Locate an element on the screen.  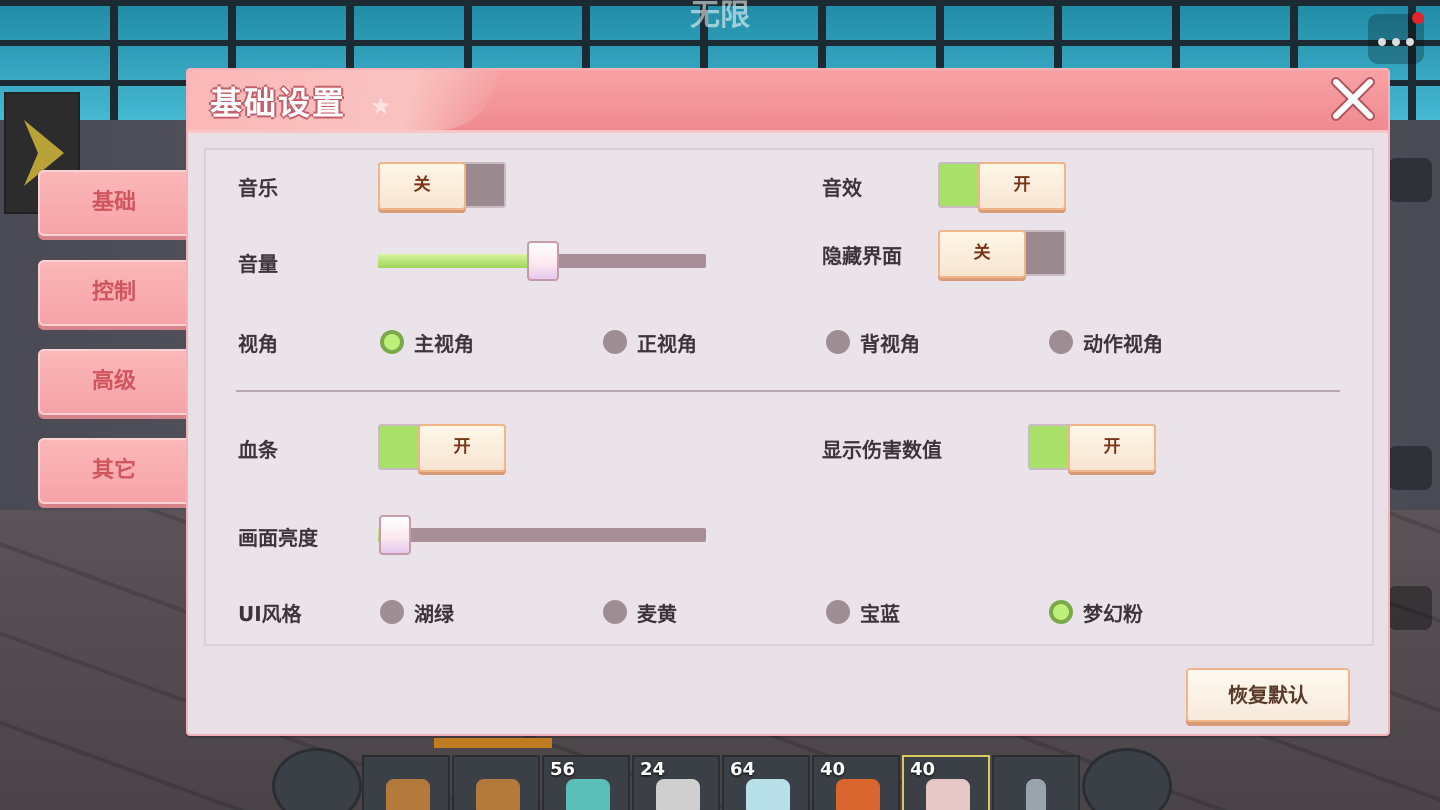
hide-ui-toggle: 关 is located at coordinates (1002, 254).